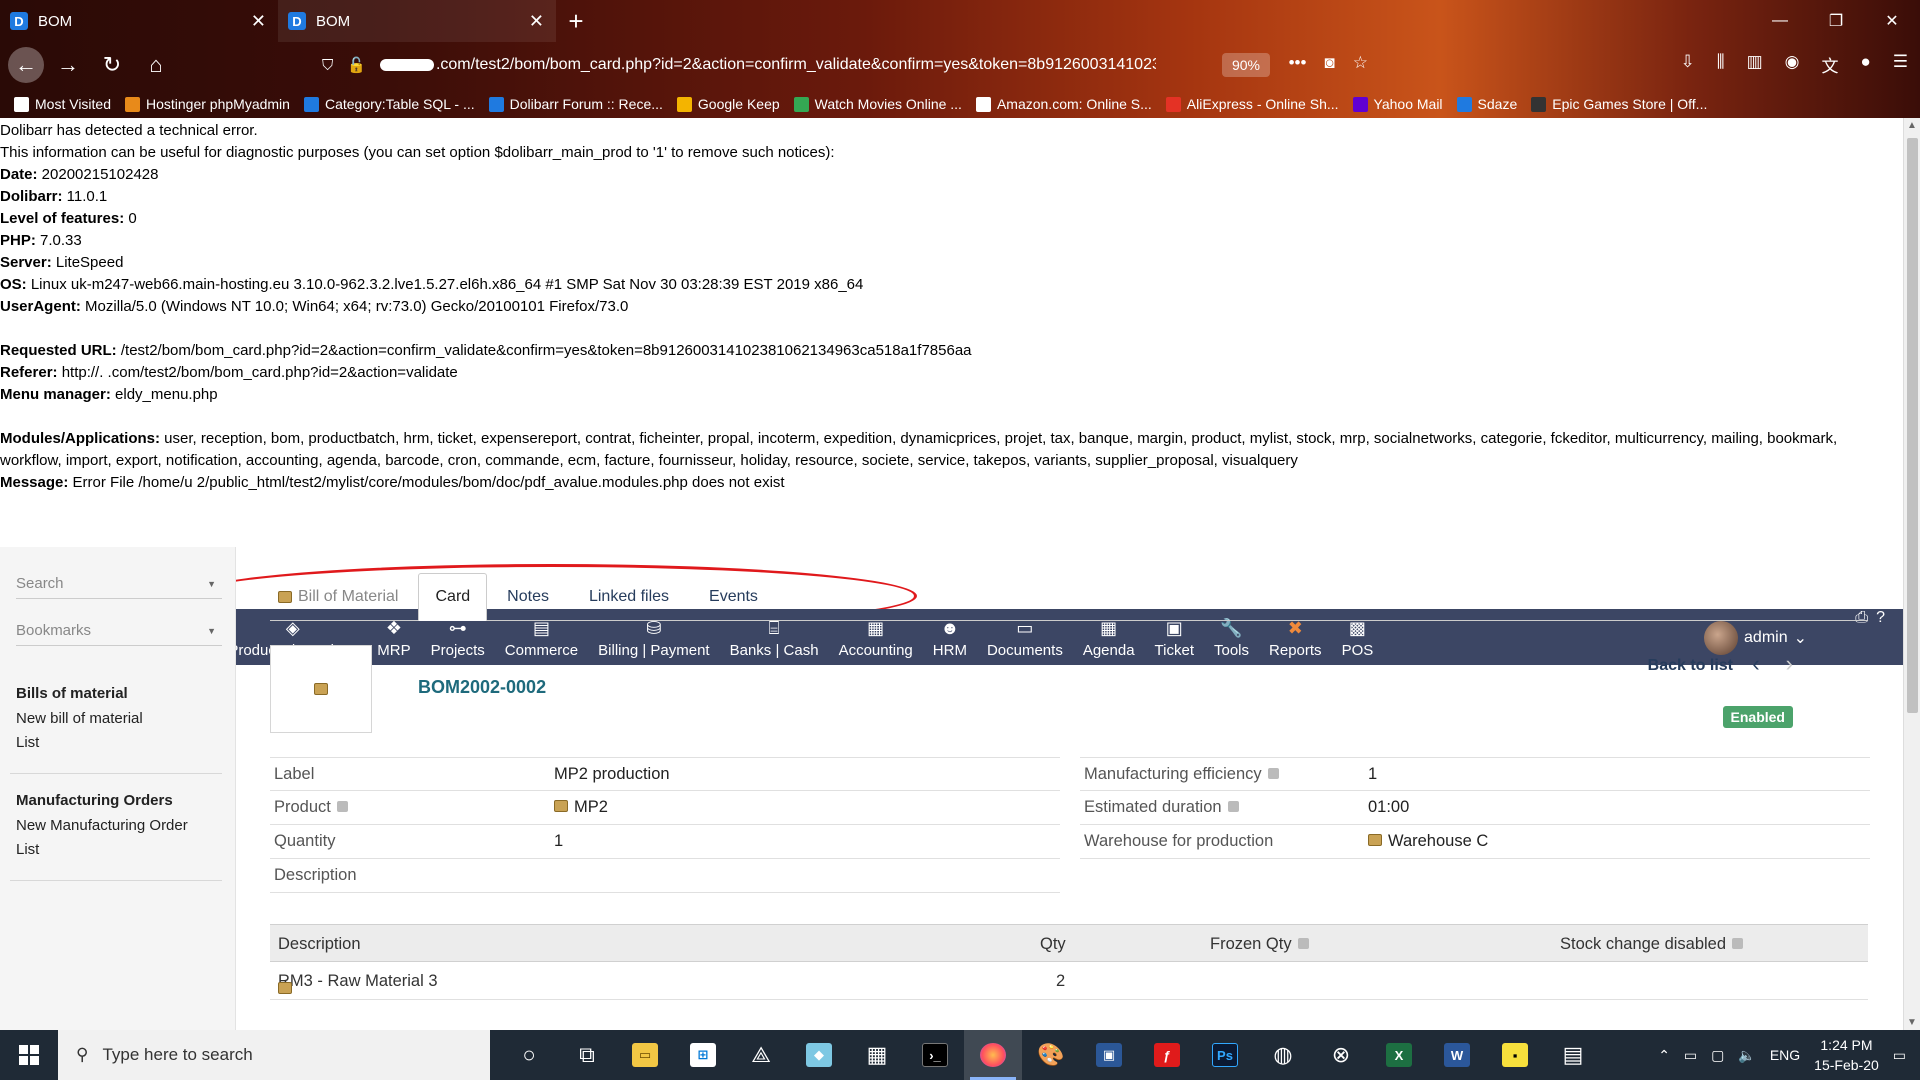 The width and height of the screenshot is (1920, 1080). Describe the element at coordinates (327, 65) in the screenshot. I see `shield-icon: ⛉` at that location.